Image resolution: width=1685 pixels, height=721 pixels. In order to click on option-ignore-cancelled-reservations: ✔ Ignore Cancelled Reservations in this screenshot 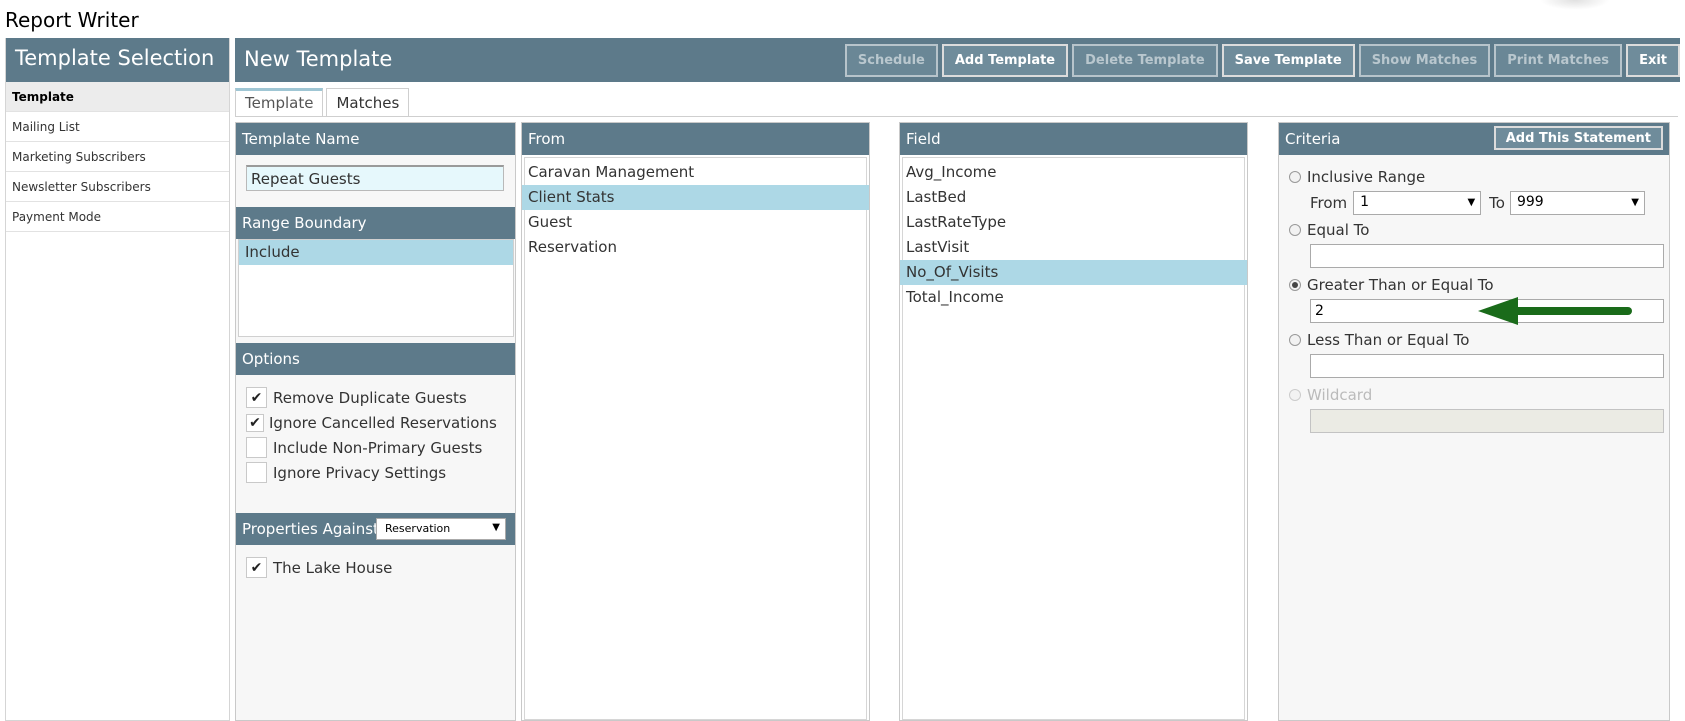, I will do `click(371, 422)`.